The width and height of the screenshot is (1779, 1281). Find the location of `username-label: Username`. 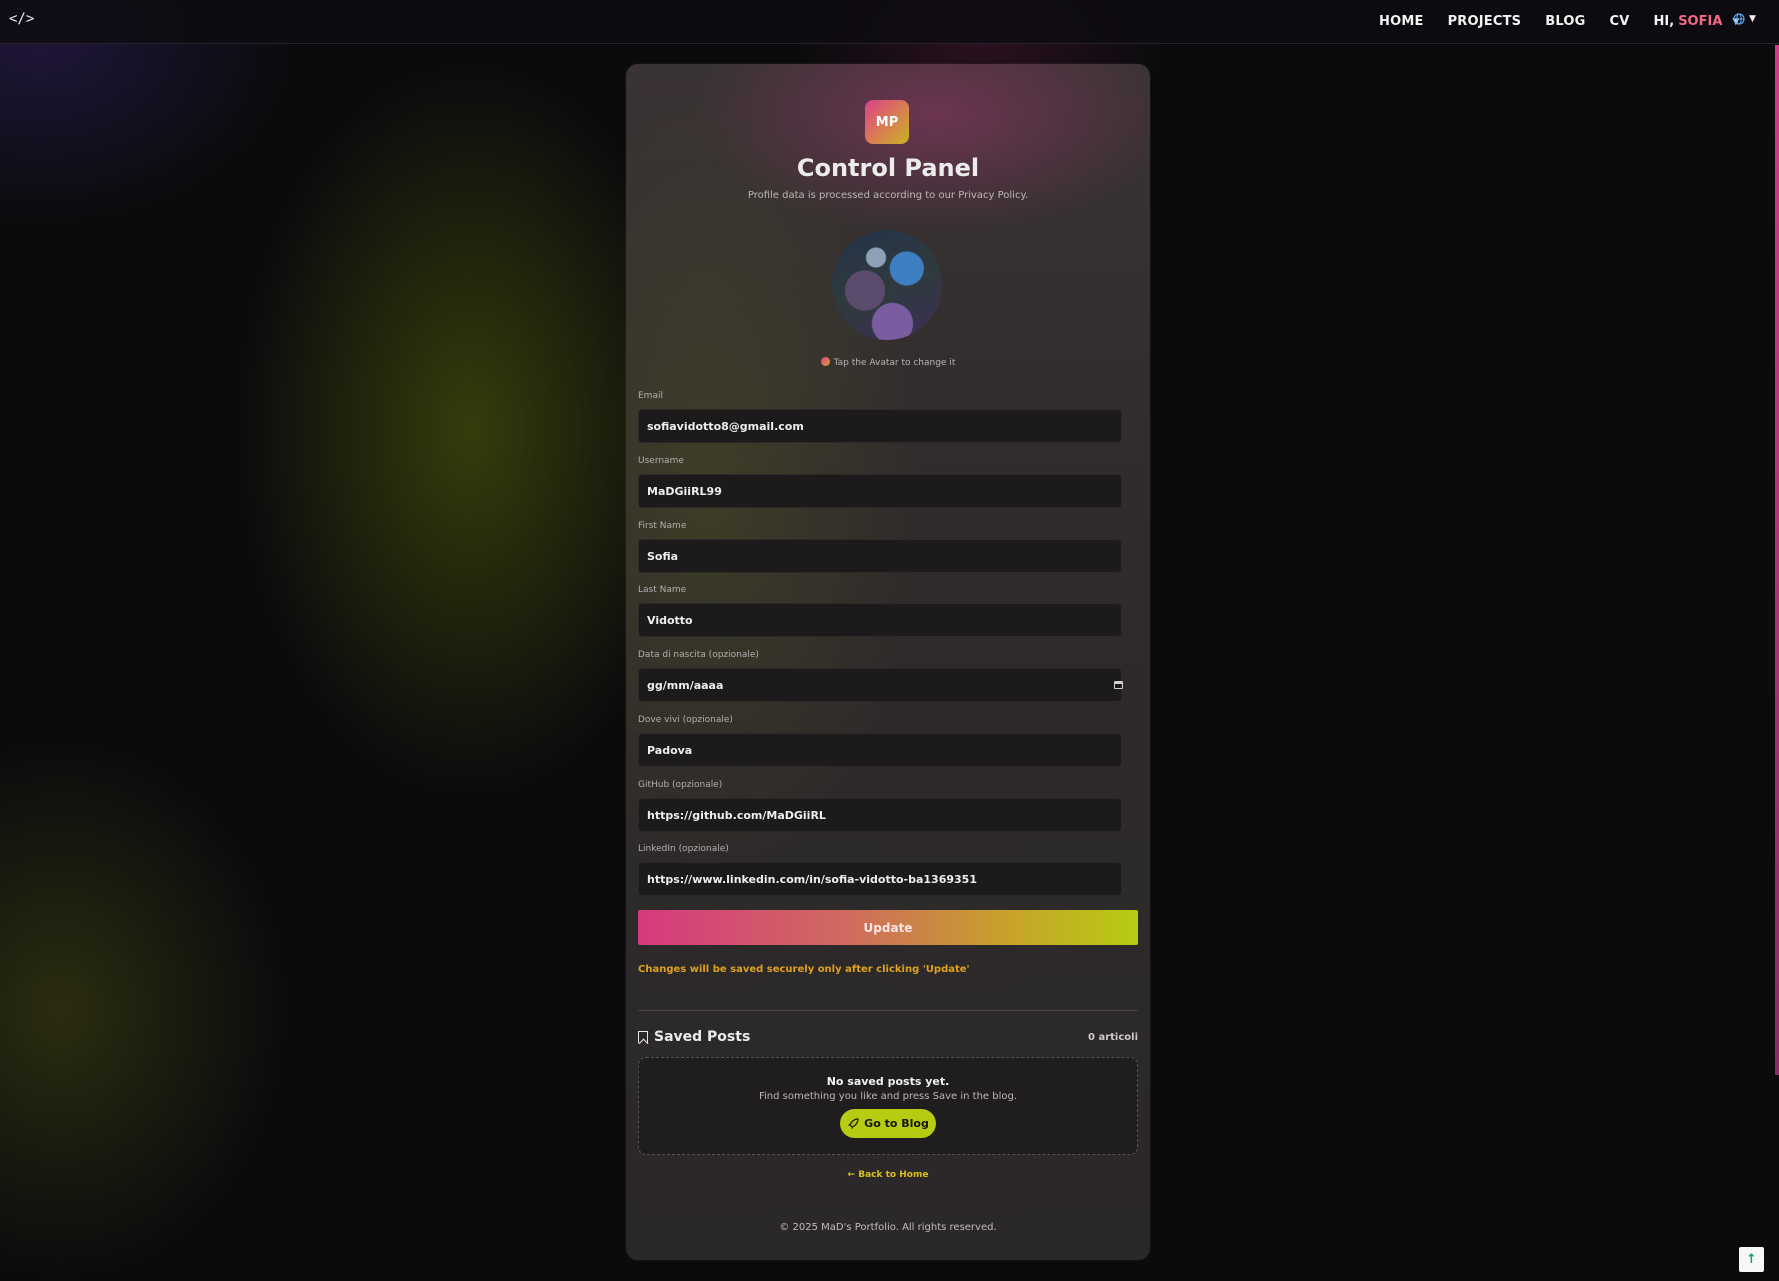

username-label: Username is located at coordinates (661, 461).